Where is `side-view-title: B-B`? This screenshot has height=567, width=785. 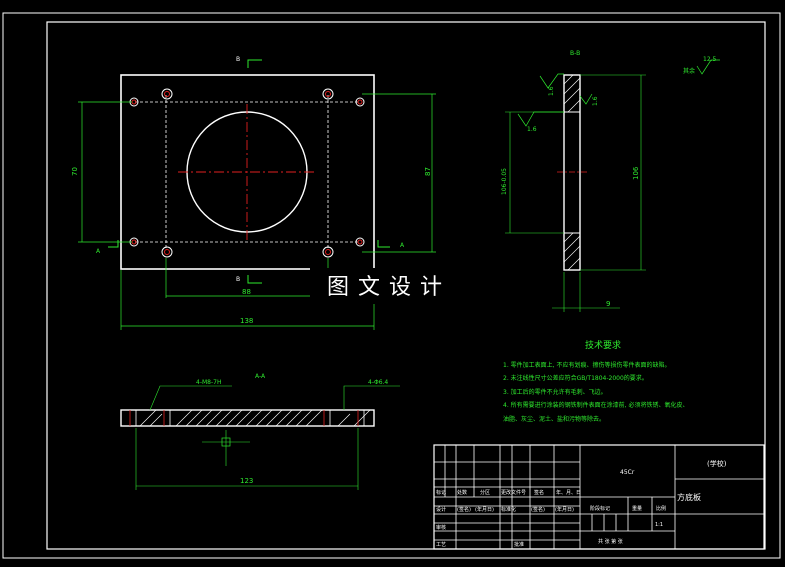
side-view-title: B-B is located at coordinates (575, 53).